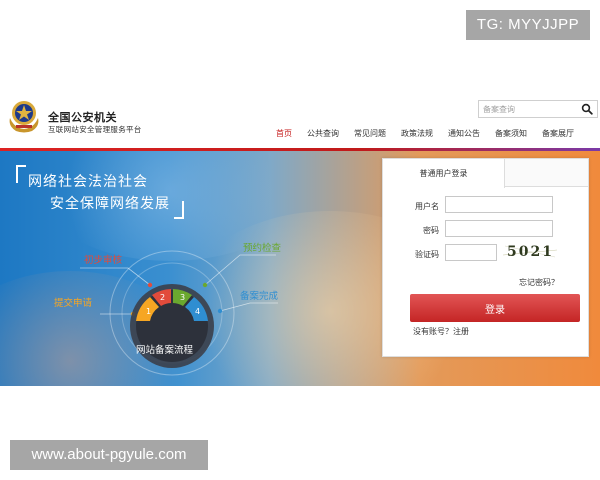 The image size is (600, 480). Describe the element at coordinates (284, 135) in the screenshot. I see `nav-item-home: 首页` at that location.